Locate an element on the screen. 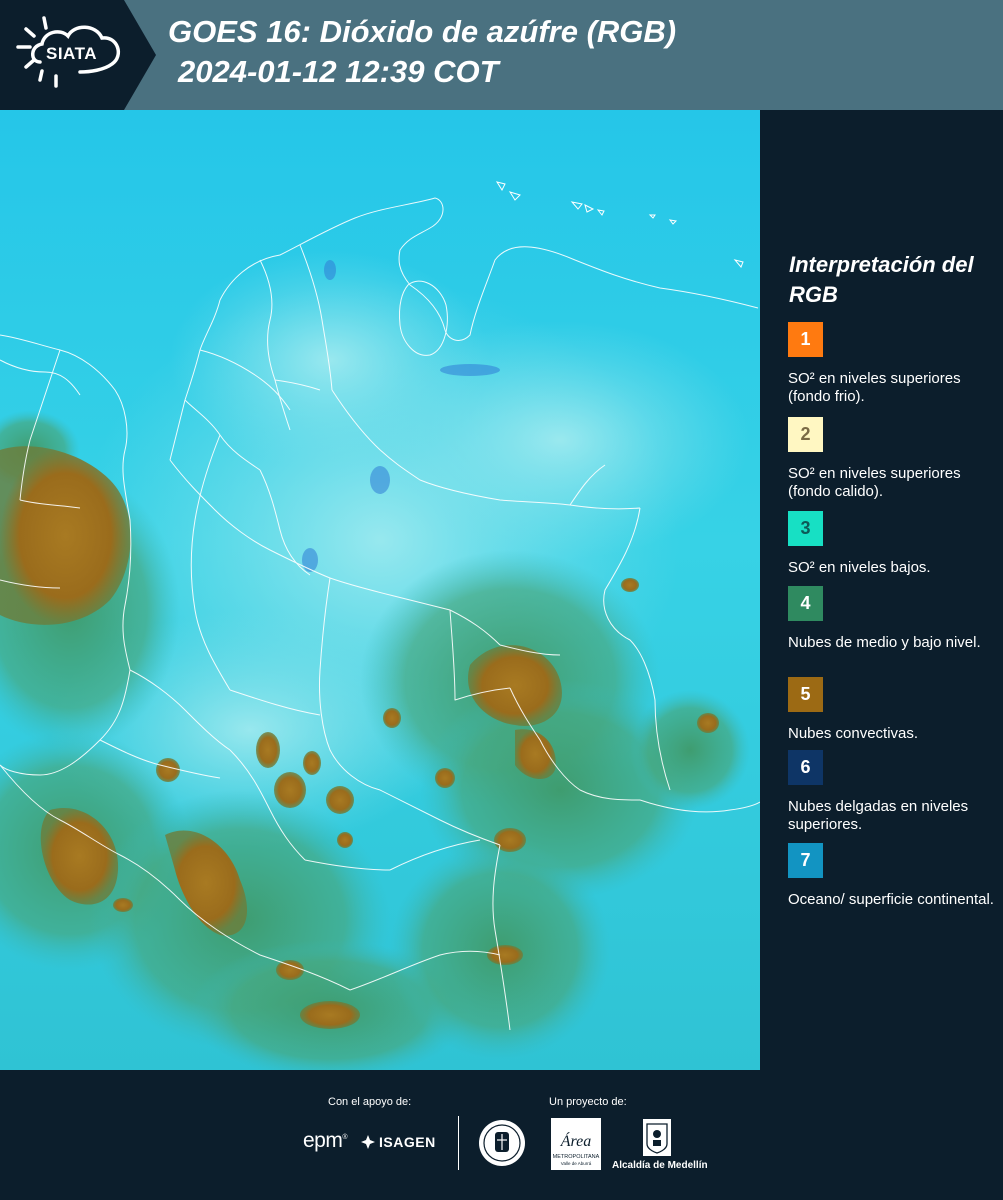 Image resolution: width=1003 pixels, height=1200 pixels. legend-description-3: SO² en niveles bajos. is located at coordinates (859, 567).